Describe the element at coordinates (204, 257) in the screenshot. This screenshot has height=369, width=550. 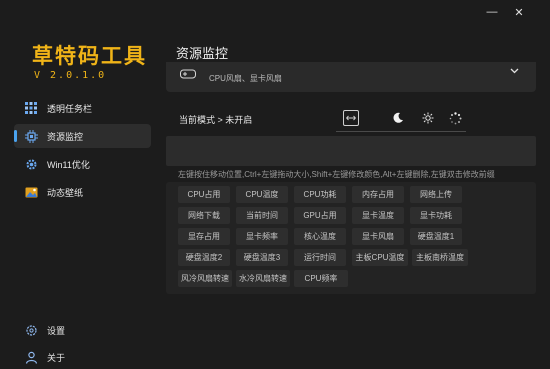
I see `metric-chip: 硬盘温度2` at that location.